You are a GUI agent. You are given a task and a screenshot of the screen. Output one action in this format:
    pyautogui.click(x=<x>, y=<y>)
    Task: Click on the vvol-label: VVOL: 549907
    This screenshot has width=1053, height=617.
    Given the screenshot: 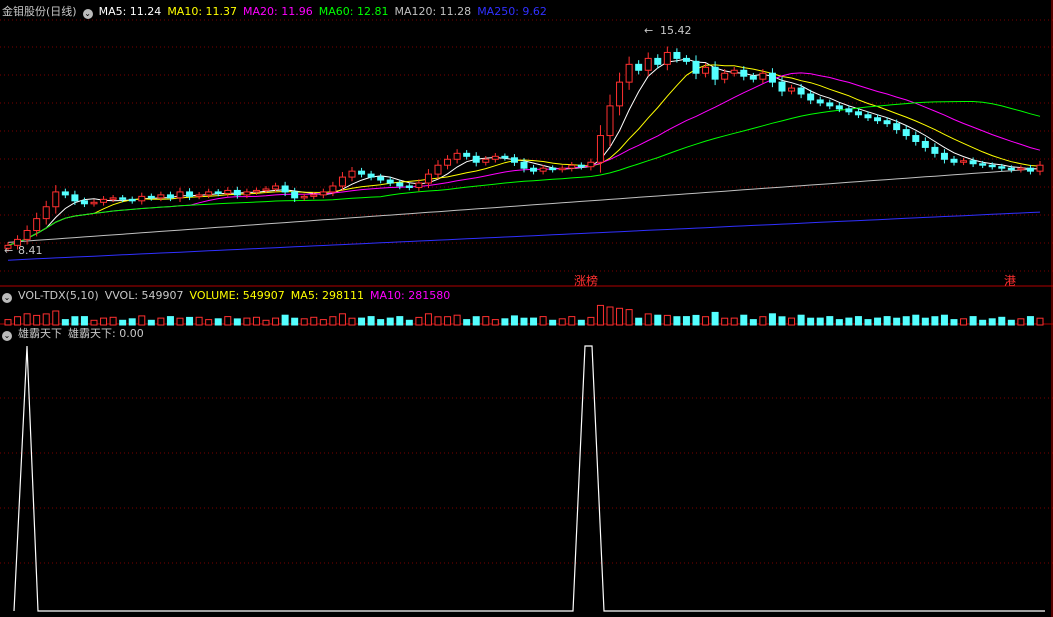 What is the action you would take?
    pyautogui.click(x=144, y=295)
    